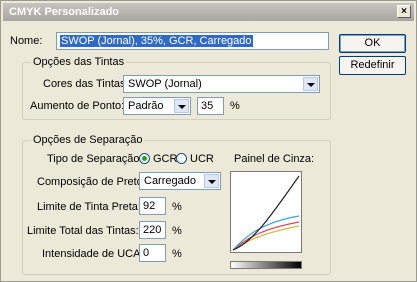  I want to click on uca-amount-label: Intensidade de UCA:, so click(93, 254).